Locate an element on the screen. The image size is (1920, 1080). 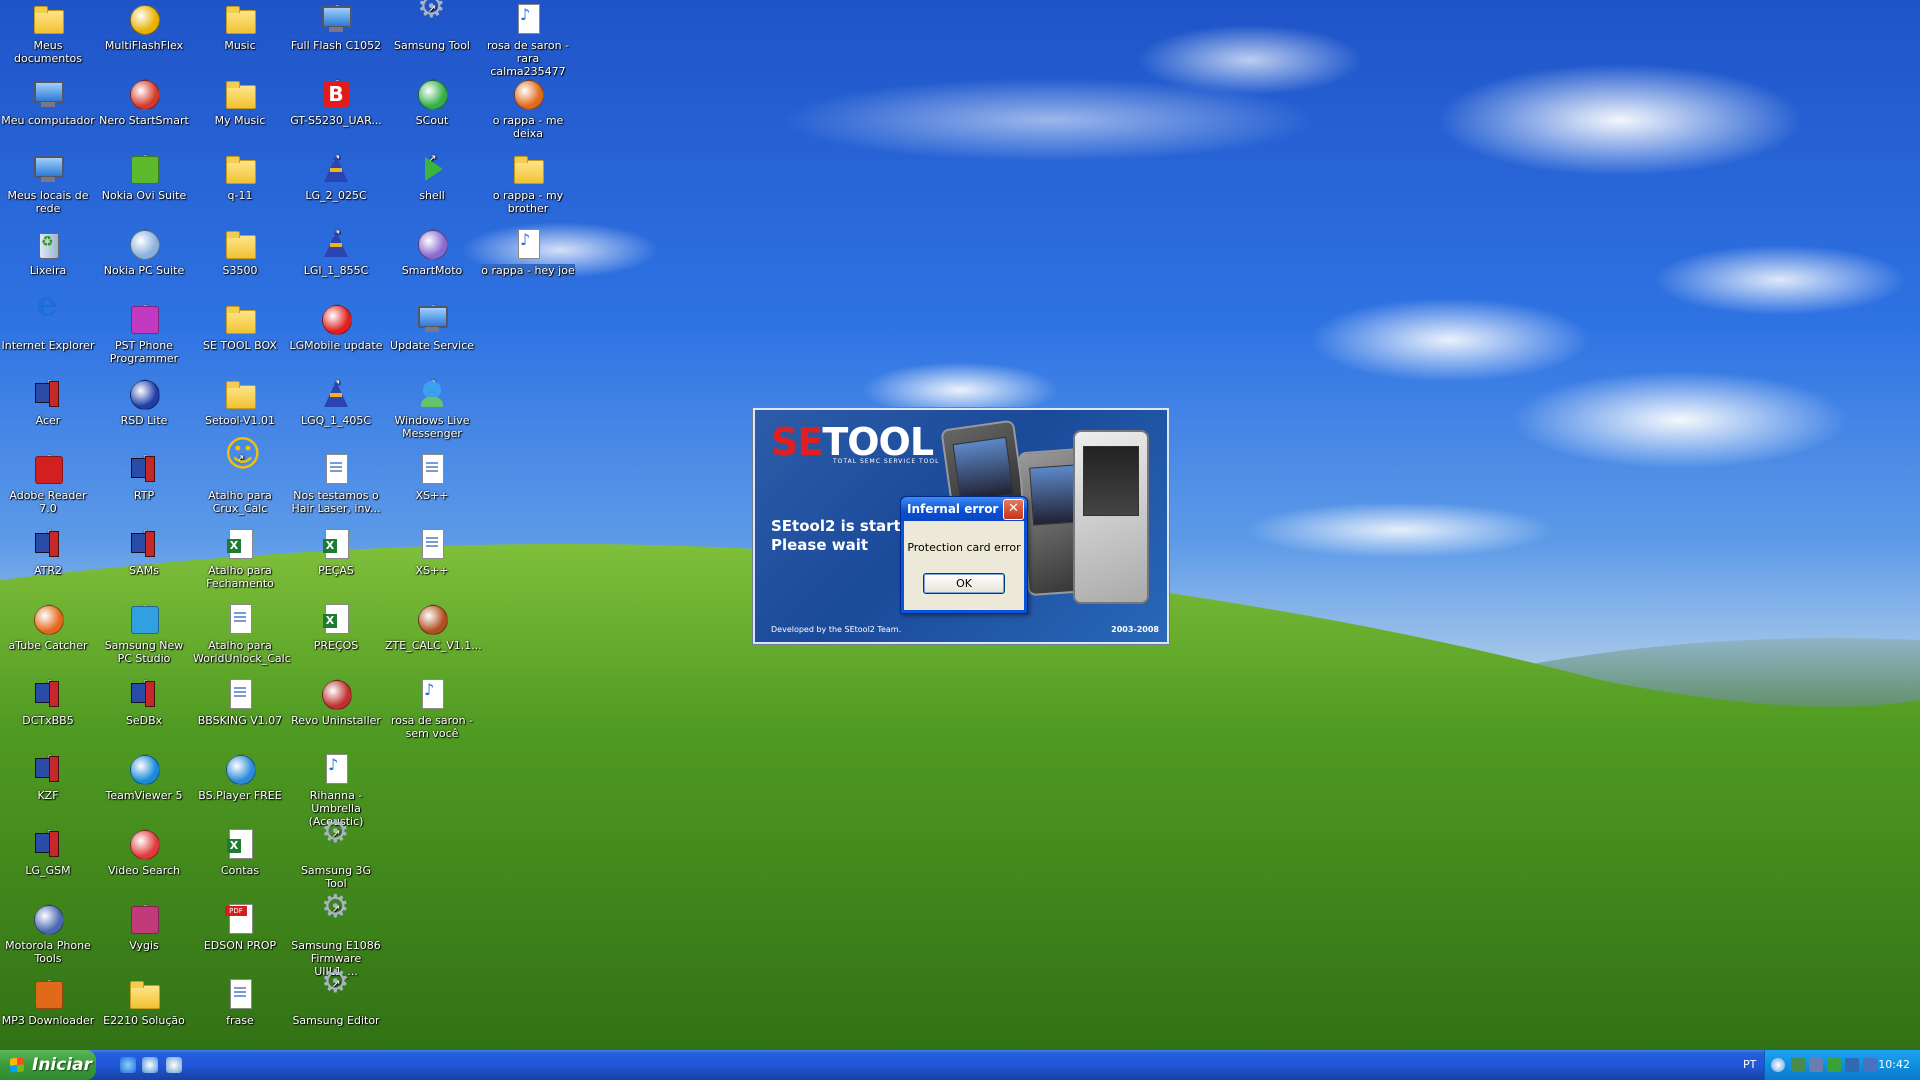
desktop-icon: ↗ Samsung Editor is located at coordinates (336, 1001).